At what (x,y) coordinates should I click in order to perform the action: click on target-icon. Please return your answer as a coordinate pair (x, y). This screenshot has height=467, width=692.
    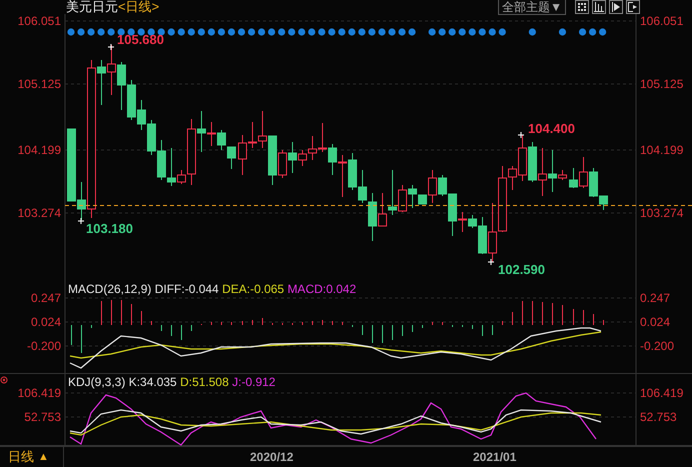
    Looking at the image, I should click on (4, 380).